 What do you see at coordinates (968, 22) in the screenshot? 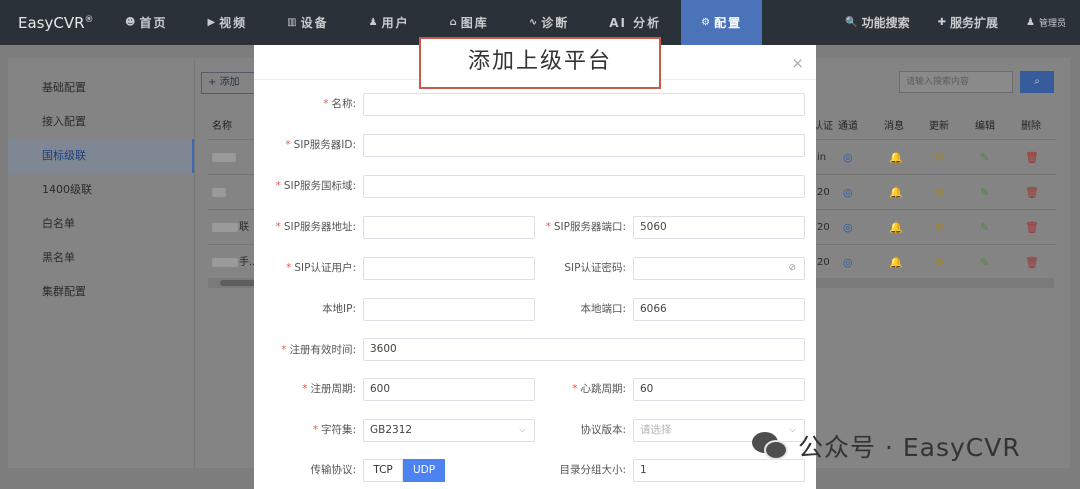
I see `service-extension-button: ✚ 服务扩展` at bounding box center [968, 22].